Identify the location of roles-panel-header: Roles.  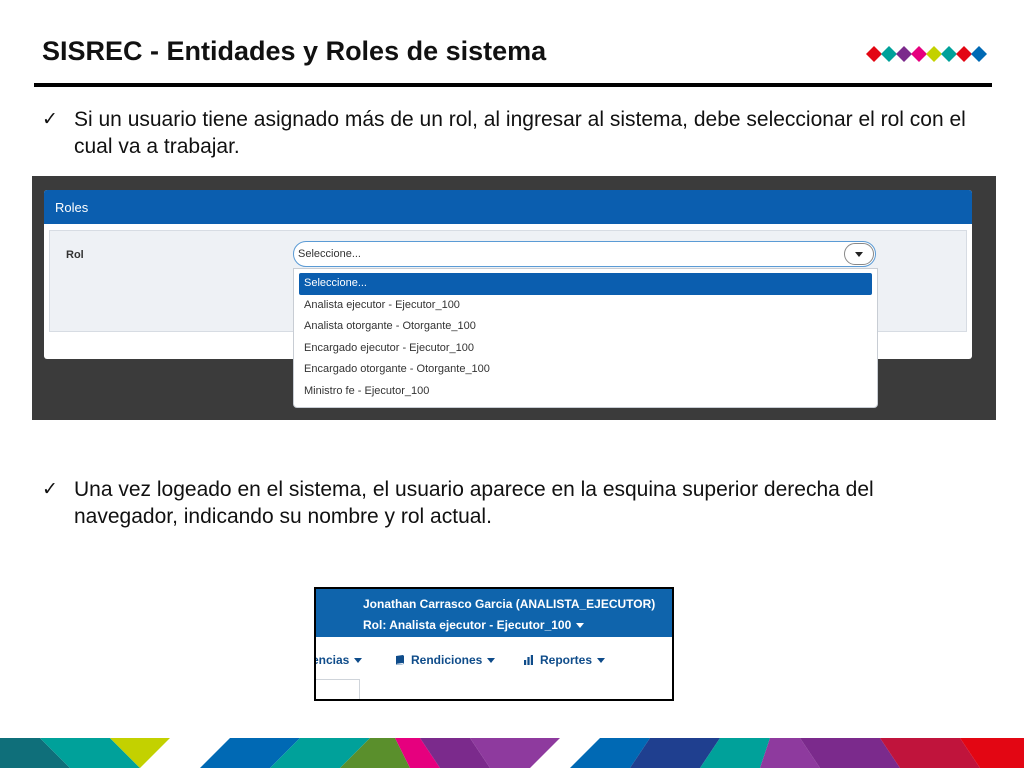
(508, 207).